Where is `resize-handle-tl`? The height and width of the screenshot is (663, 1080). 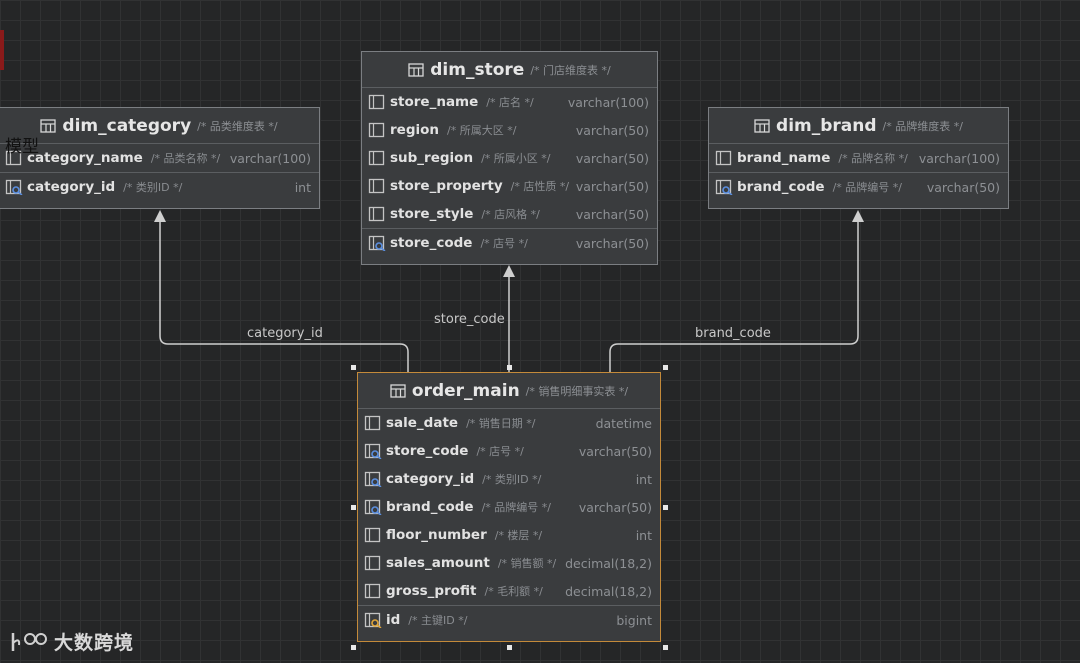 resize-handle-tl is located at coordinates (353, 367).